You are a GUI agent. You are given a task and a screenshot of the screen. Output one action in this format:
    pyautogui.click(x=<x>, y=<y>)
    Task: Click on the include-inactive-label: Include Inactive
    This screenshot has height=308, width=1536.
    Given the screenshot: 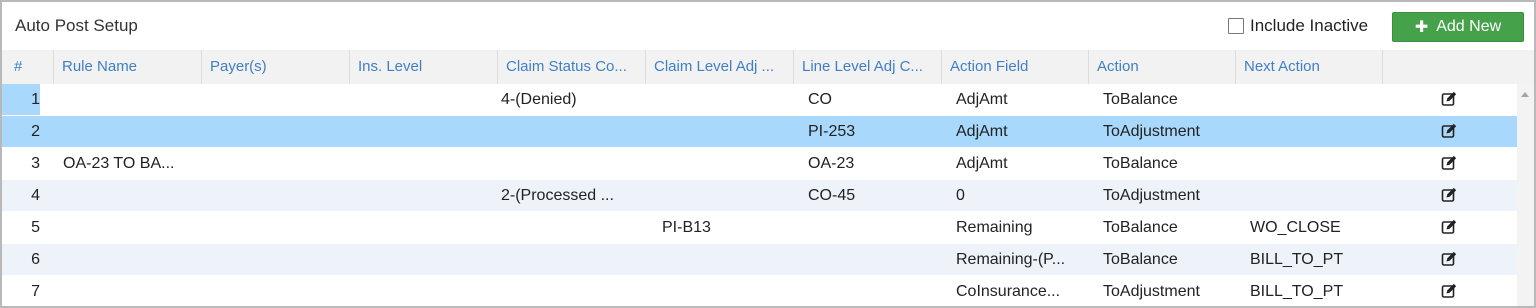 What is the action you would take?
    pyautogui.click(x=1309, y=25)
    